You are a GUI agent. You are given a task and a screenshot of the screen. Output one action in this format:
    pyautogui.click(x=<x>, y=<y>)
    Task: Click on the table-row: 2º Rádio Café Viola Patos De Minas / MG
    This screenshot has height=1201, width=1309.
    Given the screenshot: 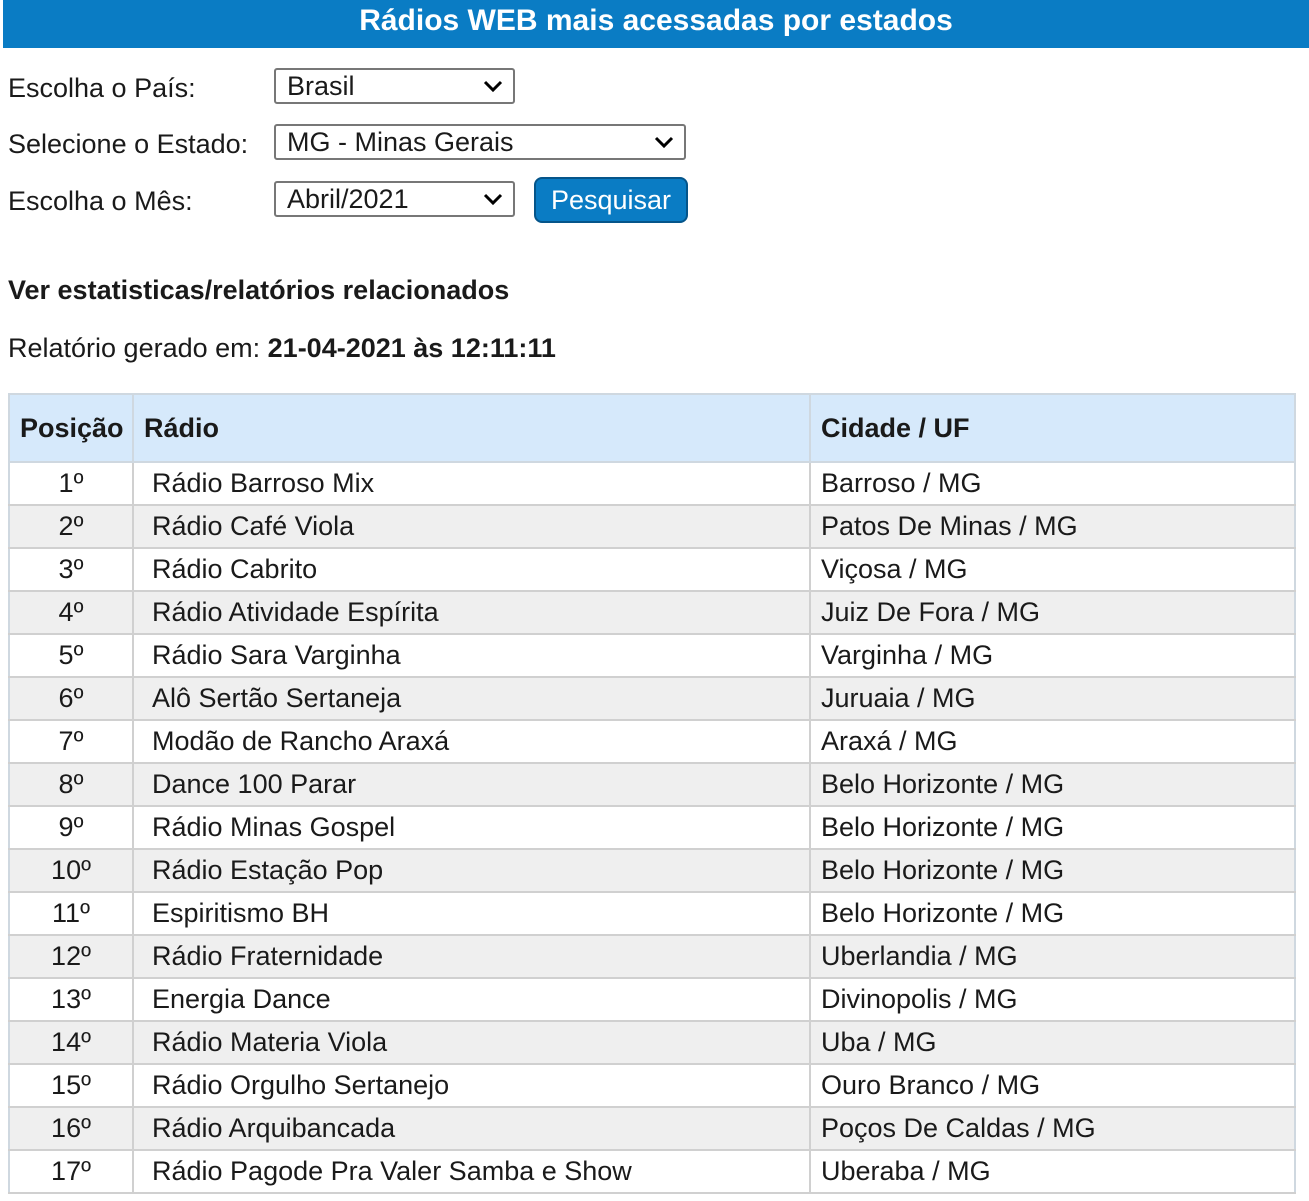 What is the action you would take?
    pyautogui.click(x=652, y=527)
    